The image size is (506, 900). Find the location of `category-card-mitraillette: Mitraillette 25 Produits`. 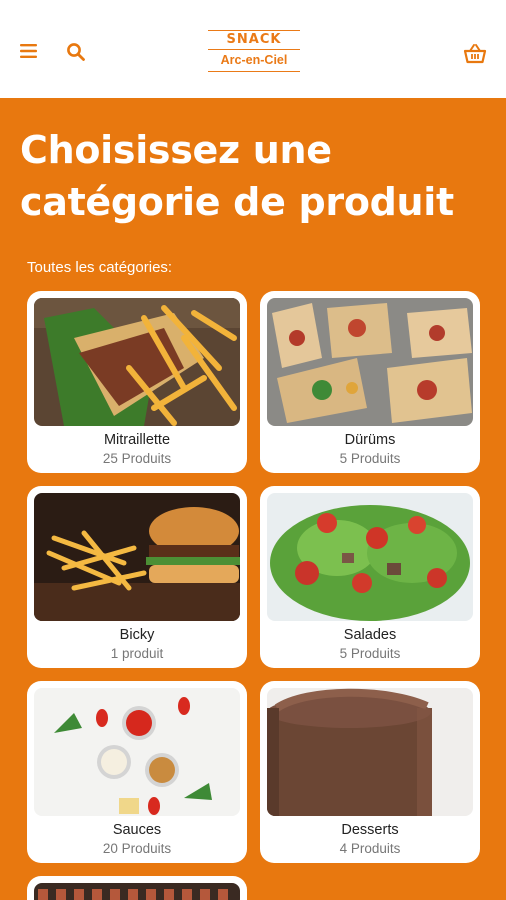

category-card-mitraillette: Mitraillette 25 Produits is located at coordinates (137, 382).